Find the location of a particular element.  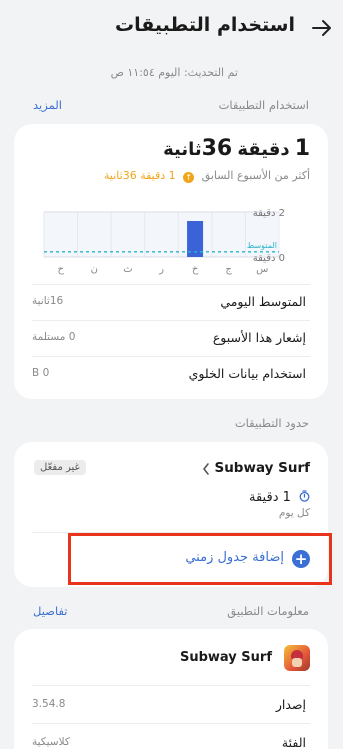

stat-row-mobile-data: استخدام بيانات الخلوي 0 B is located at coordinates (171, 374).